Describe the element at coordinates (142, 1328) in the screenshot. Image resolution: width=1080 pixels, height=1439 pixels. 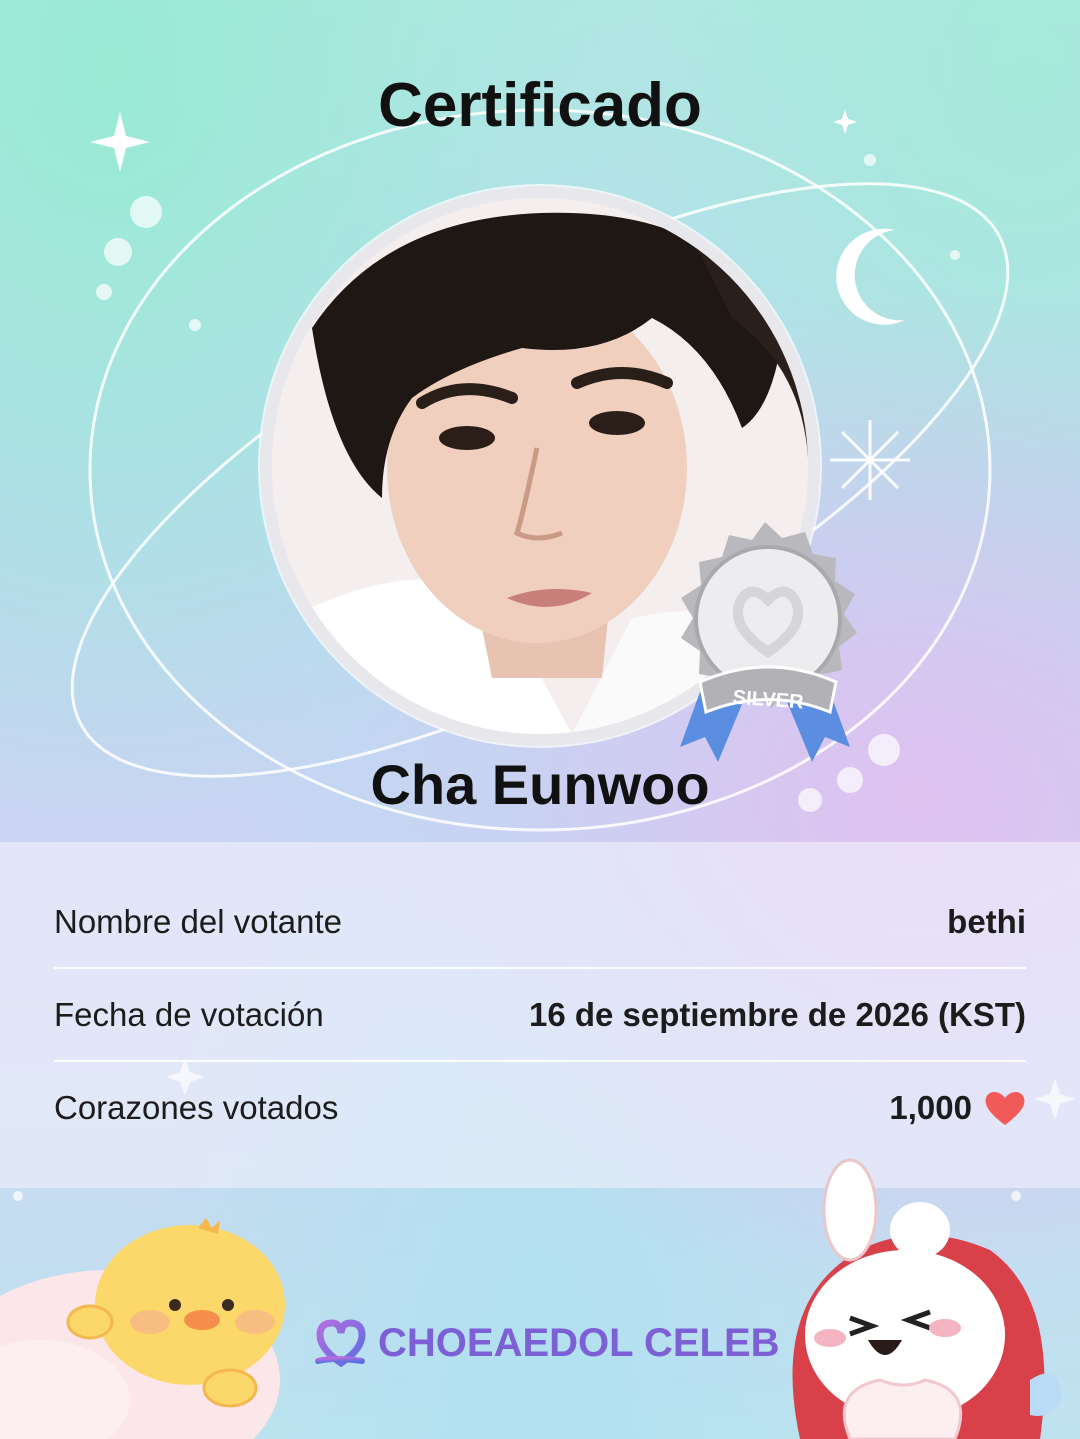
I see `chick-mascot` at that location.